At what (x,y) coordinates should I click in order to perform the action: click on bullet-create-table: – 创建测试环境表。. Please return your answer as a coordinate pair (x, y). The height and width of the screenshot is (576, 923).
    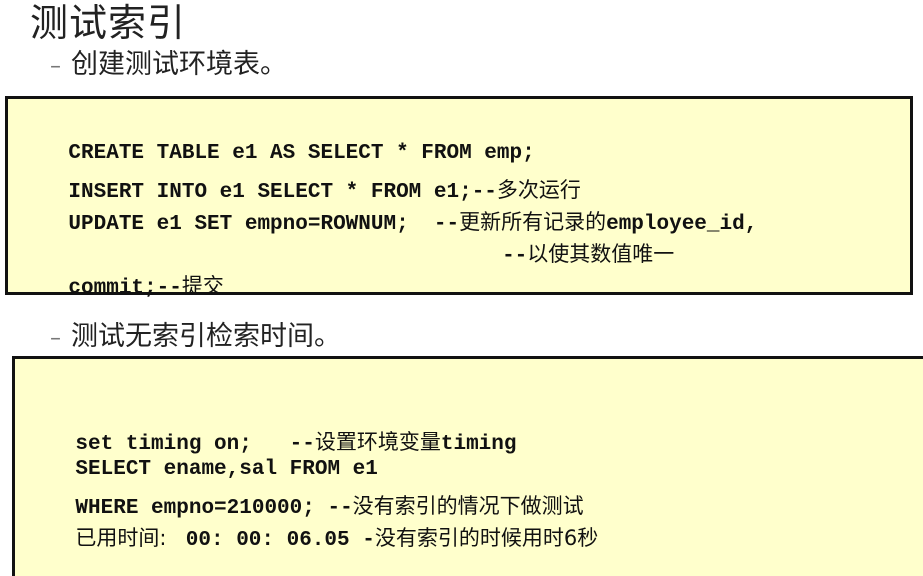
    Looking at the image, I should click on (168, 61).